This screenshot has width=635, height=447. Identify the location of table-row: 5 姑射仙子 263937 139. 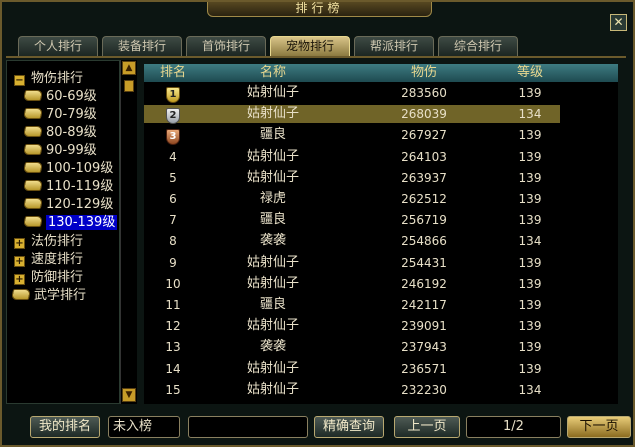
(352, 178).